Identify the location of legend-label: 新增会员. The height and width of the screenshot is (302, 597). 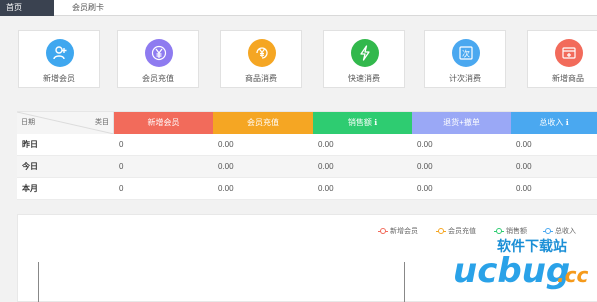
(404, 231).